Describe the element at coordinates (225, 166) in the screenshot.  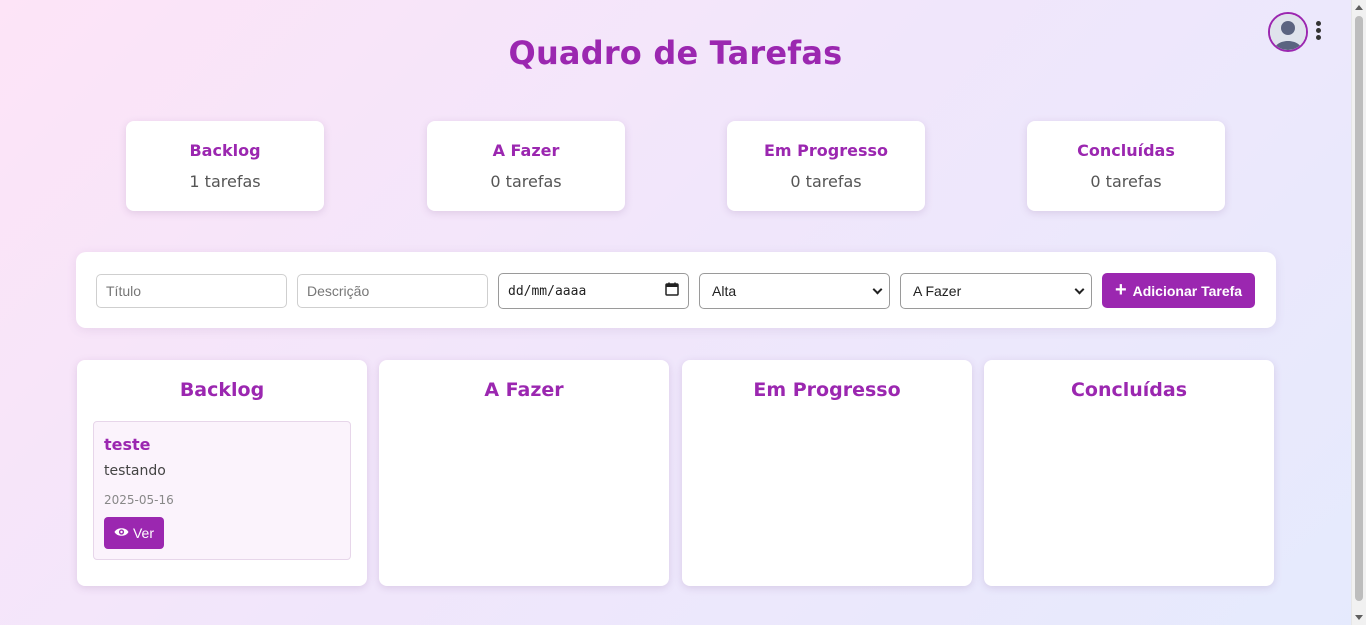
I see `stat-card-backlog: Backlog 1 tarefas` at that location.